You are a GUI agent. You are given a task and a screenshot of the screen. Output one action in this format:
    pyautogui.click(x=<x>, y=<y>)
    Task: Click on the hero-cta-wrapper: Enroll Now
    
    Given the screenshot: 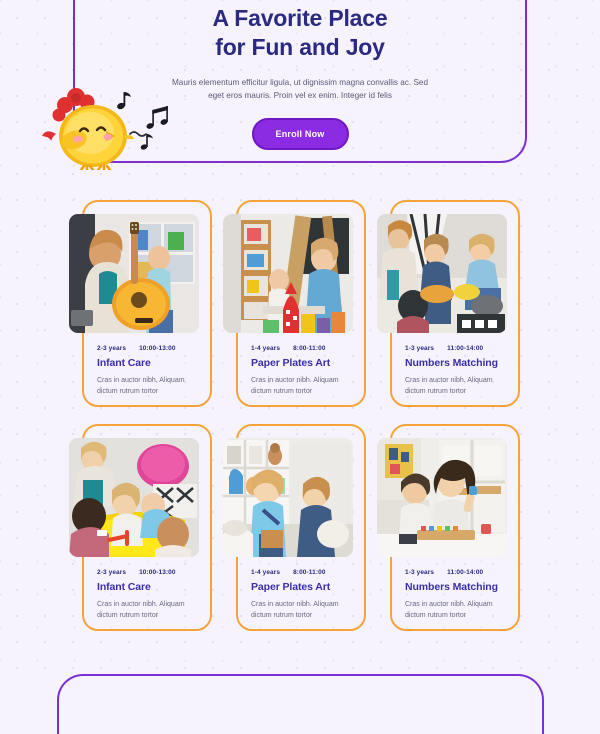 What is the action you would take?
    pyautogui.click(x=300, y=133)
    